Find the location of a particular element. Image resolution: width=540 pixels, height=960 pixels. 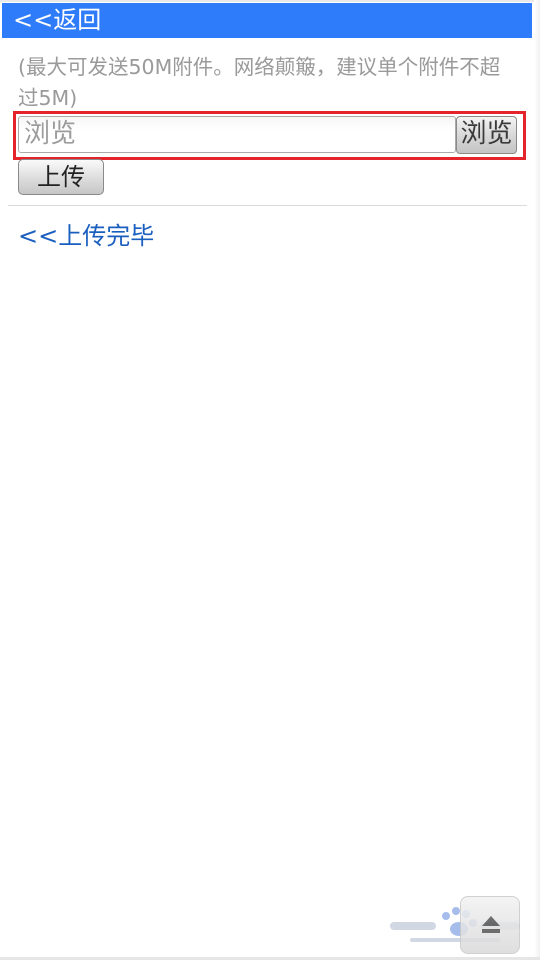

upload-button: 上传 is located at coordinates (61, 177).